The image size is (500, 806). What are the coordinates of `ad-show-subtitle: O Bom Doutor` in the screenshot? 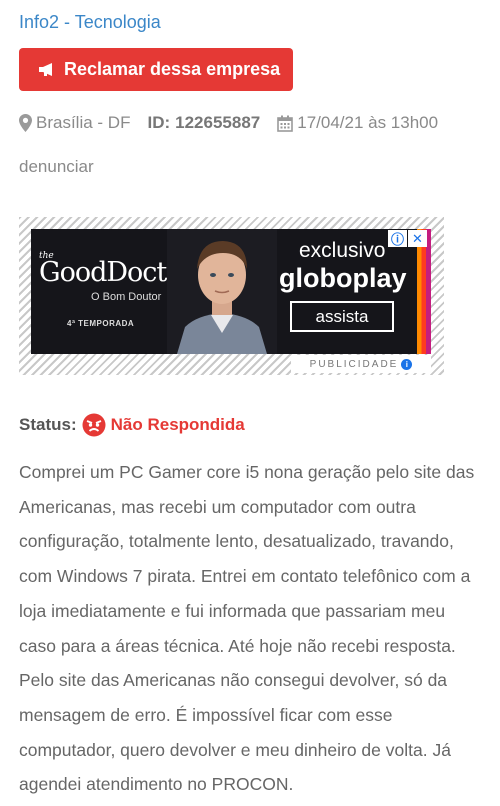 It's located at (126, 297).